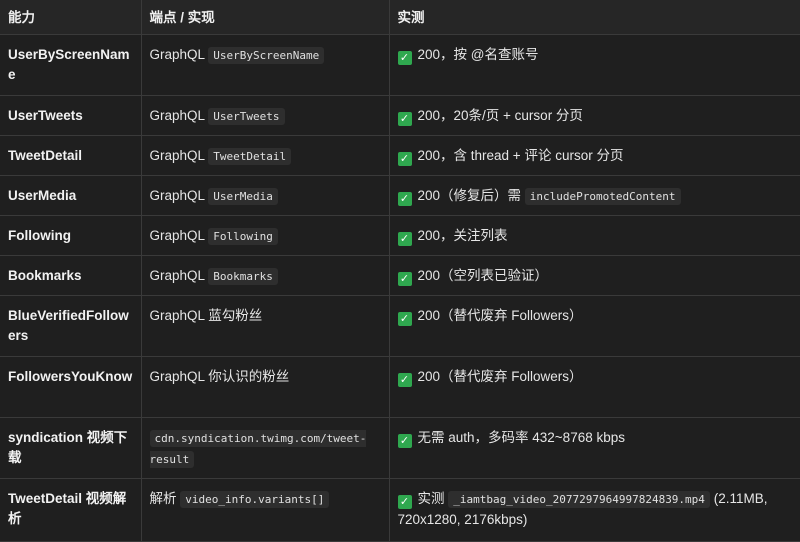 Image resolution: width=800 pixels, height=542 pixels. I want to click on capability-cell: Following, so click(71, 235).